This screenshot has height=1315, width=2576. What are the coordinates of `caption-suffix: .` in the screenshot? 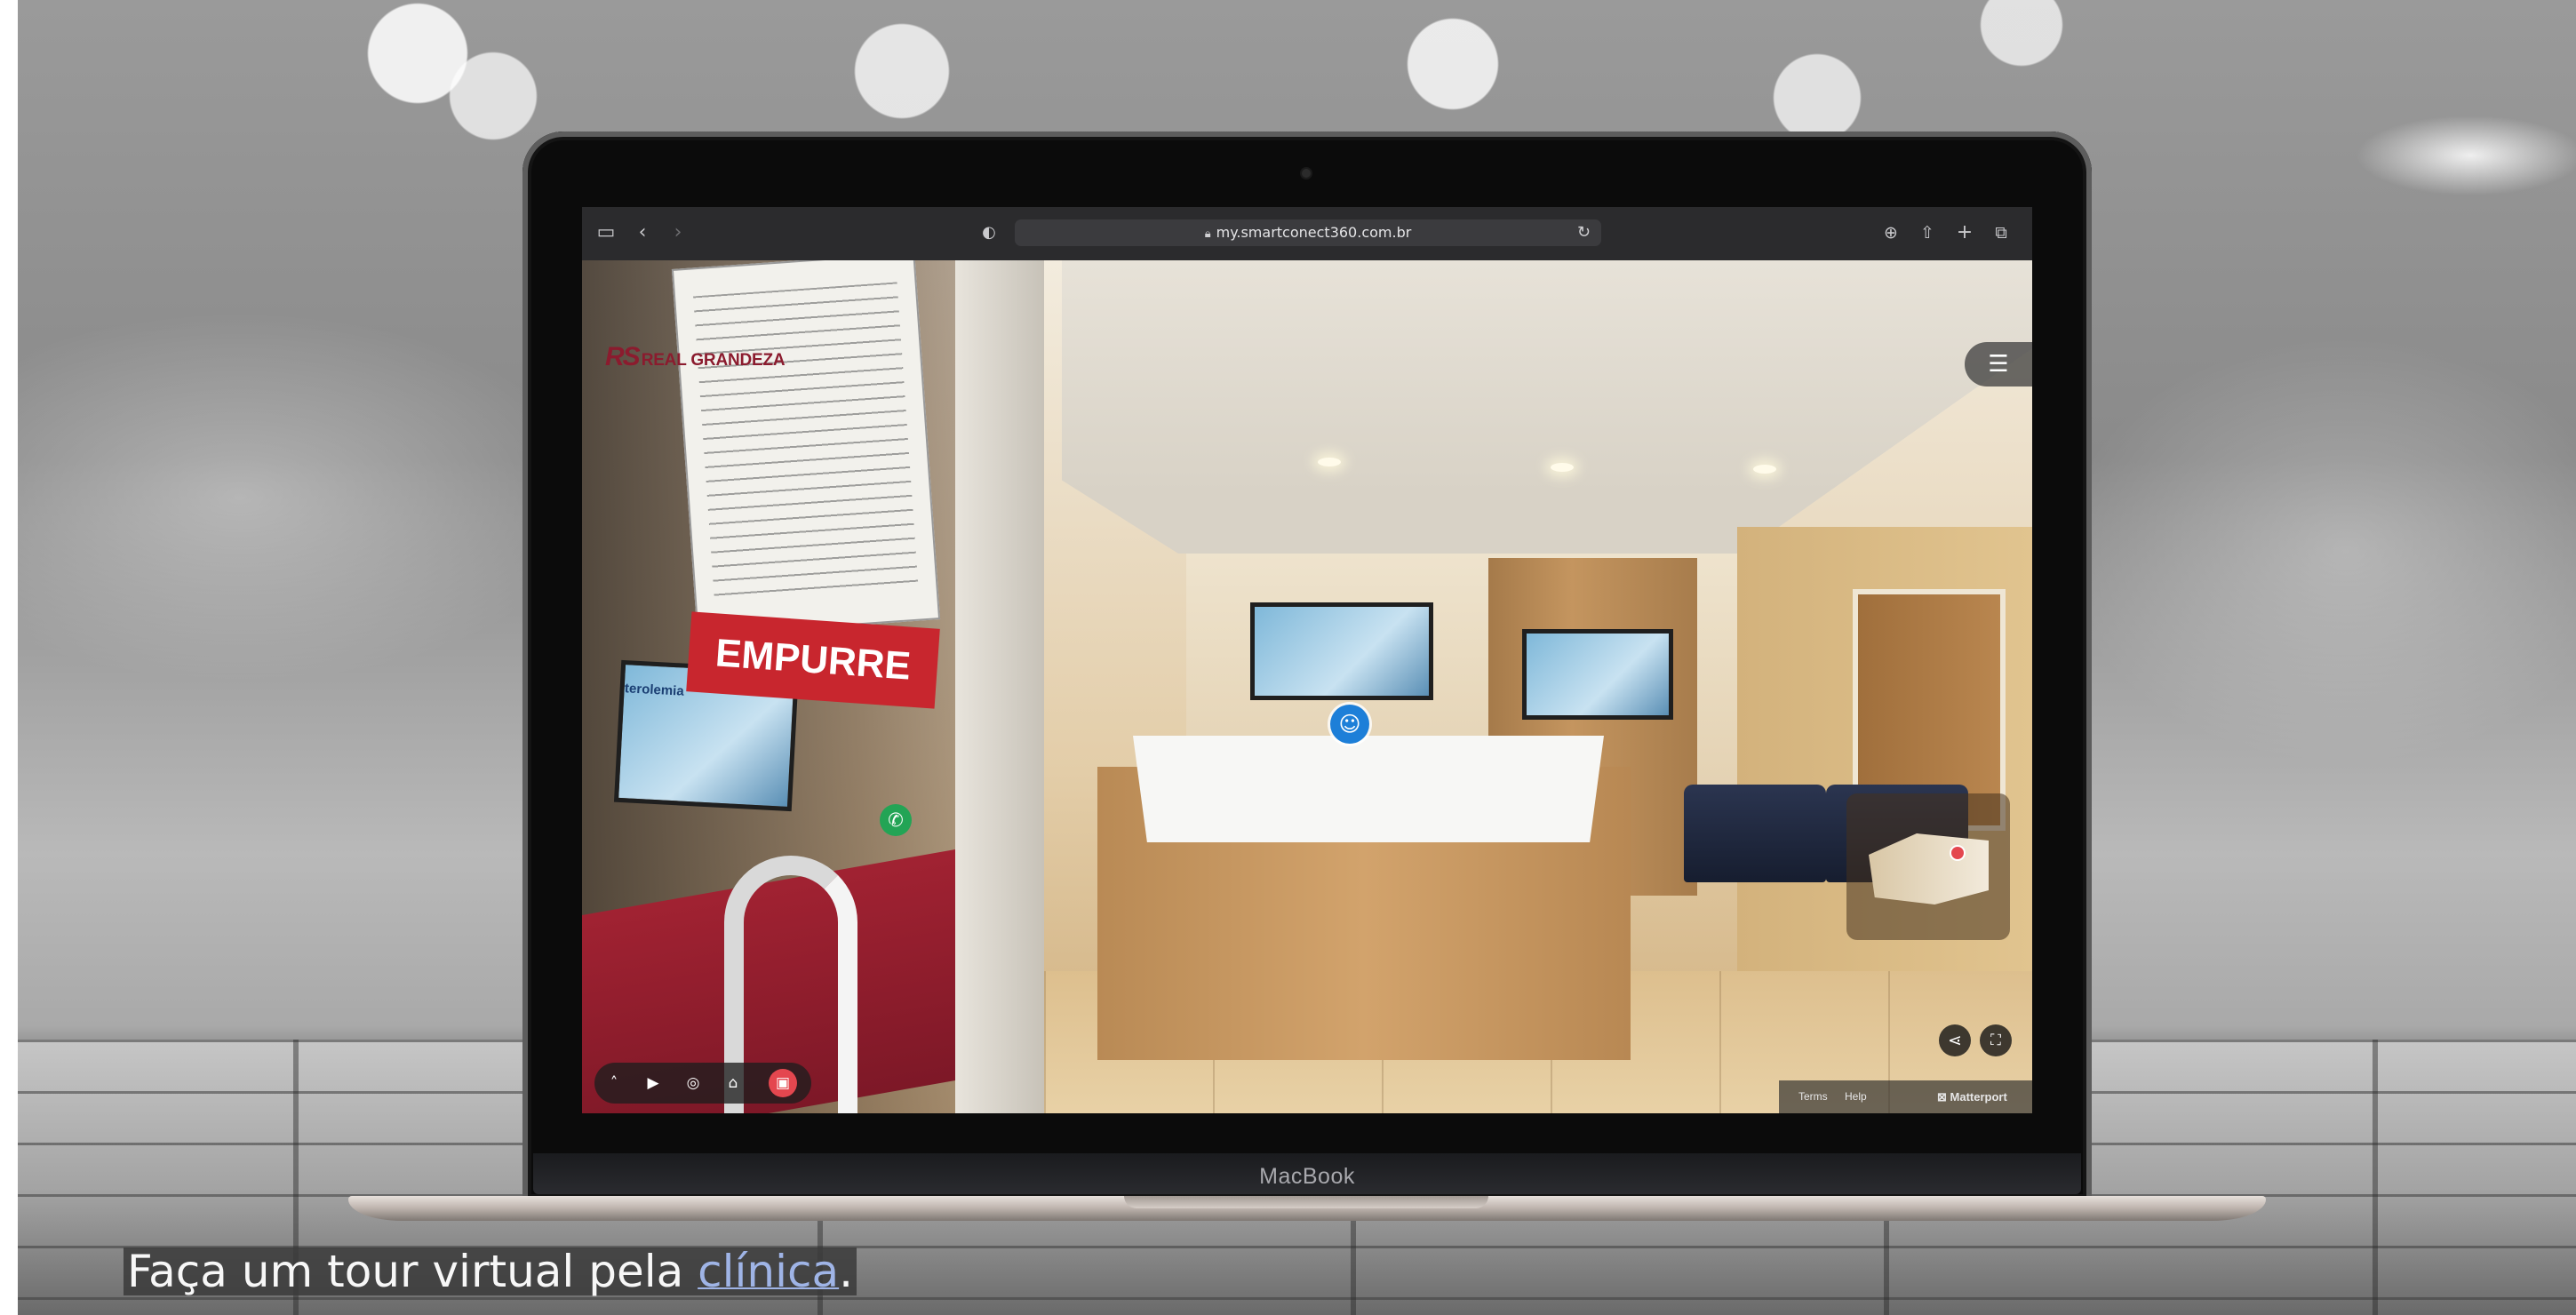 It's located at (846, 1272).